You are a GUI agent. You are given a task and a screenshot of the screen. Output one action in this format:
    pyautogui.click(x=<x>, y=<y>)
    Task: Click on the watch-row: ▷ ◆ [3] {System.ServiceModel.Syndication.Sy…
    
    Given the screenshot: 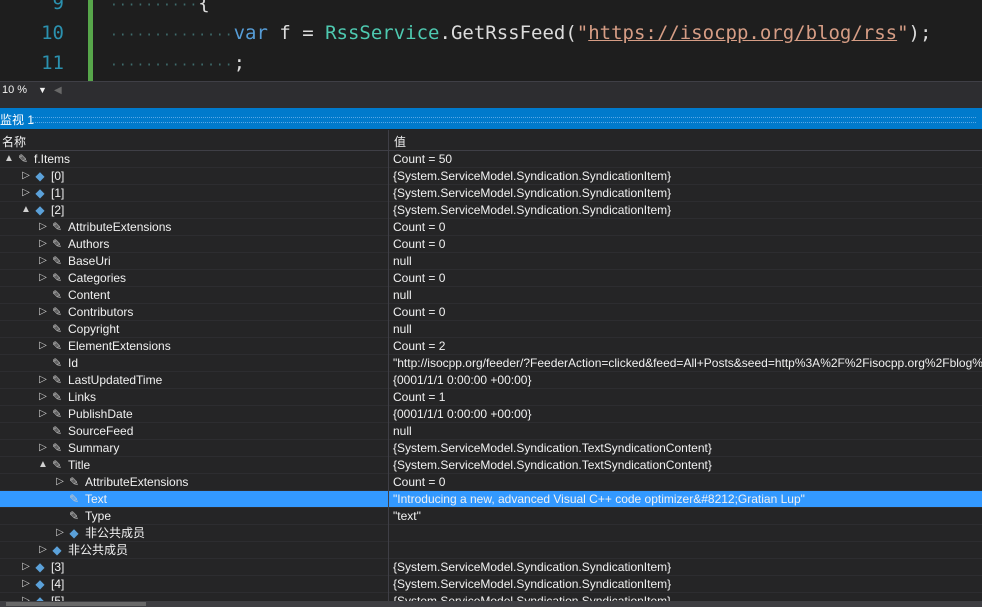 What is the action you would take?
    pyautogui.click(x=491, y=567)
    